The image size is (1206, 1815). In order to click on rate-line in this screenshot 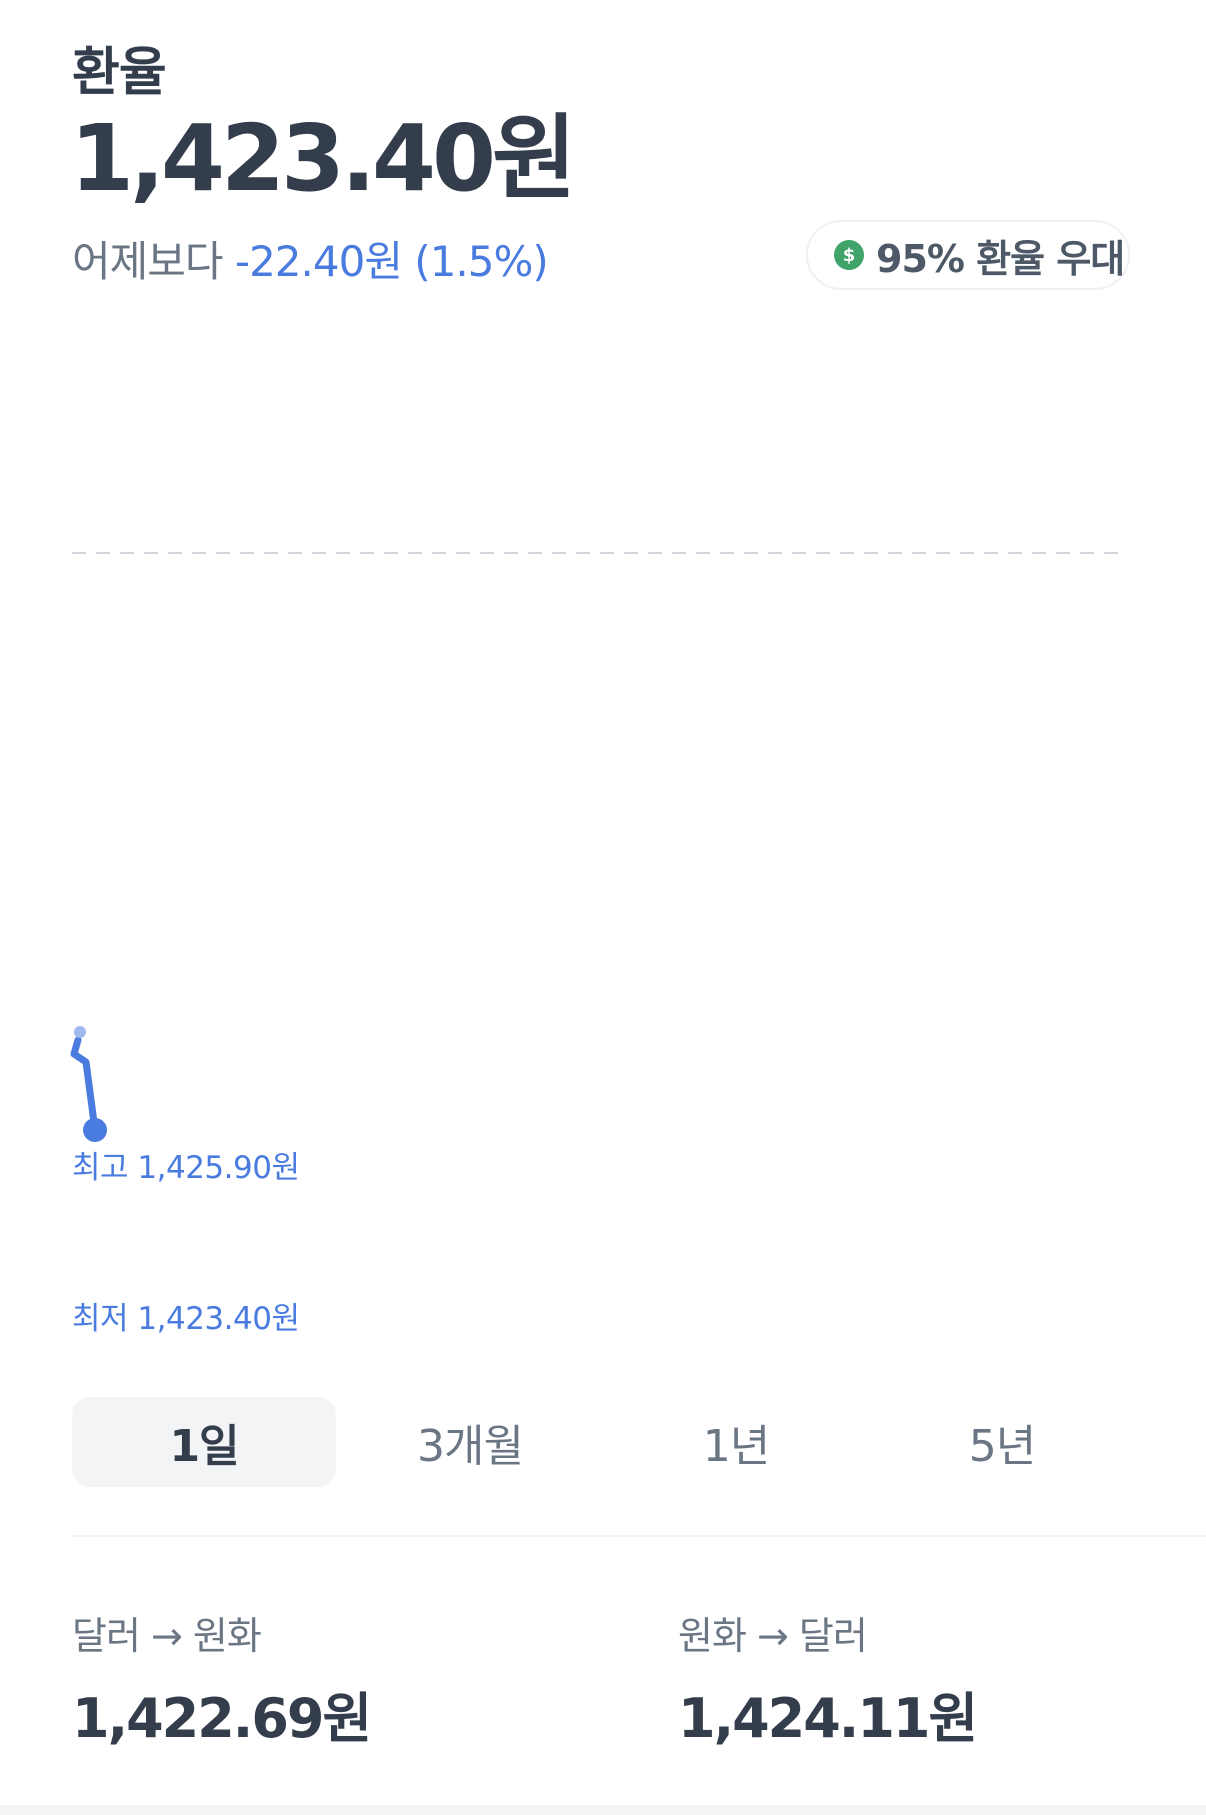, I will do `click(84, 1085)`.